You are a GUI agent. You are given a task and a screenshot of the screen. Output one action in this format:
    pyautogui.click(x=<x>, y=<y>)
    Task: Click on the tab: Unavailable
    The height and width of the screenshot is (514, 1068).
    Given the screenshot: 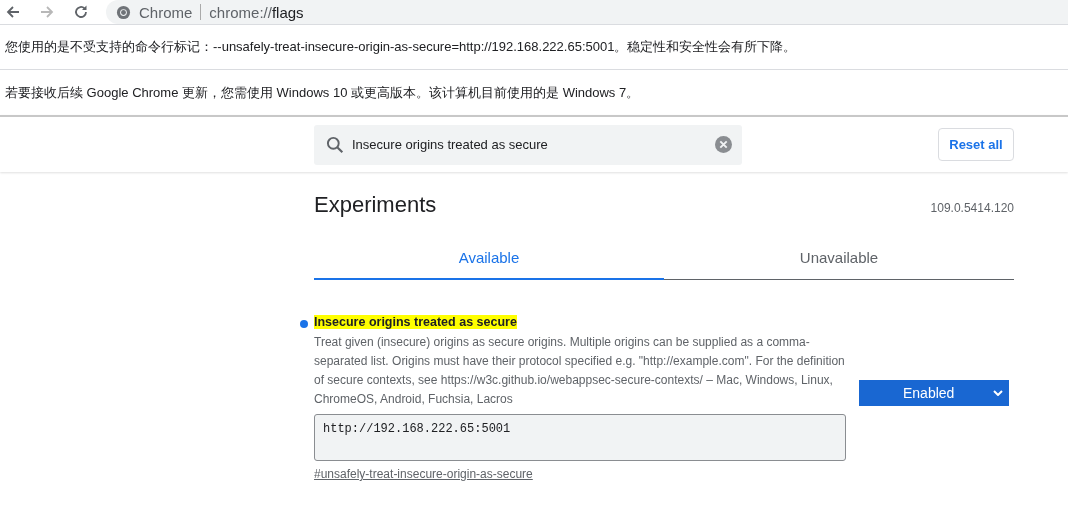 What is the action you would take?
    pyautogui.click(x=839, y=258)
    